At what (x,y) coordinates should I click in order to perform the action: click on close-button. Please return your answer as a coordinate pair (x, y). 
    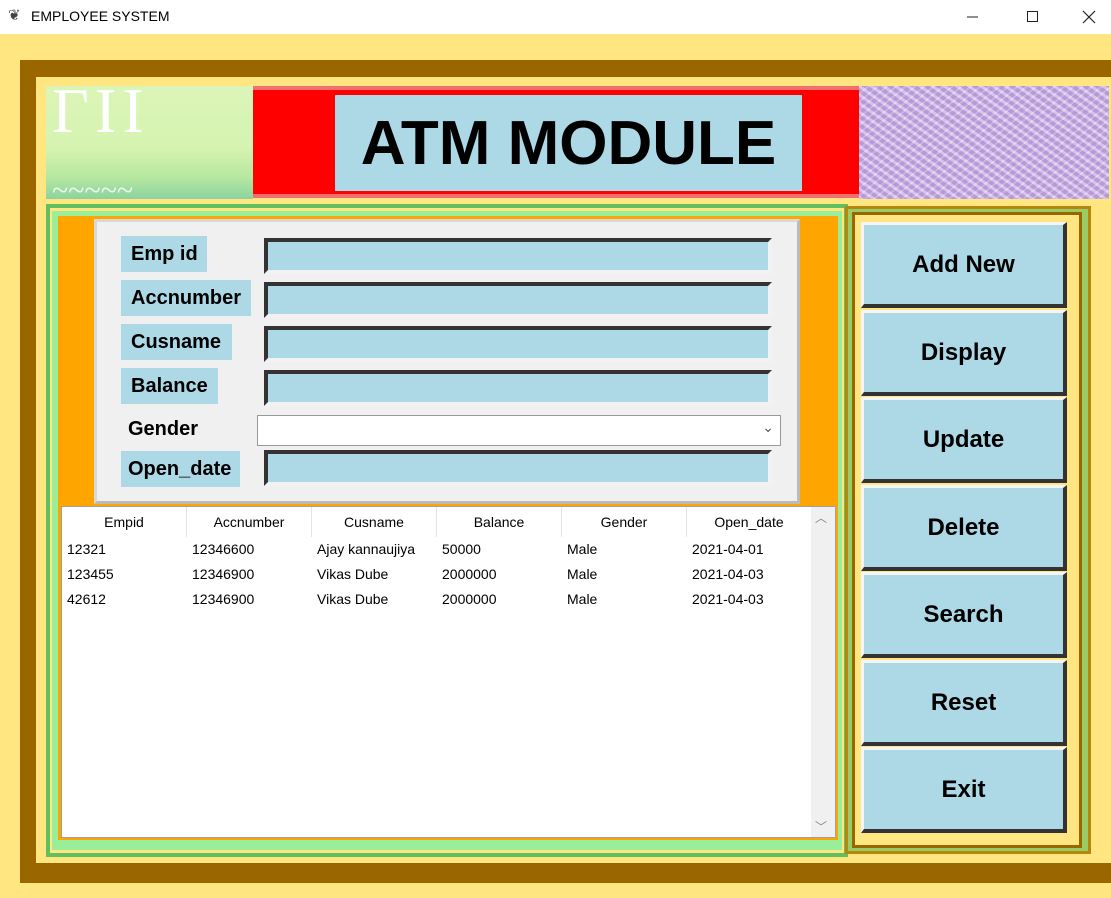
    Looking at the image, I should click on (1088, 17).